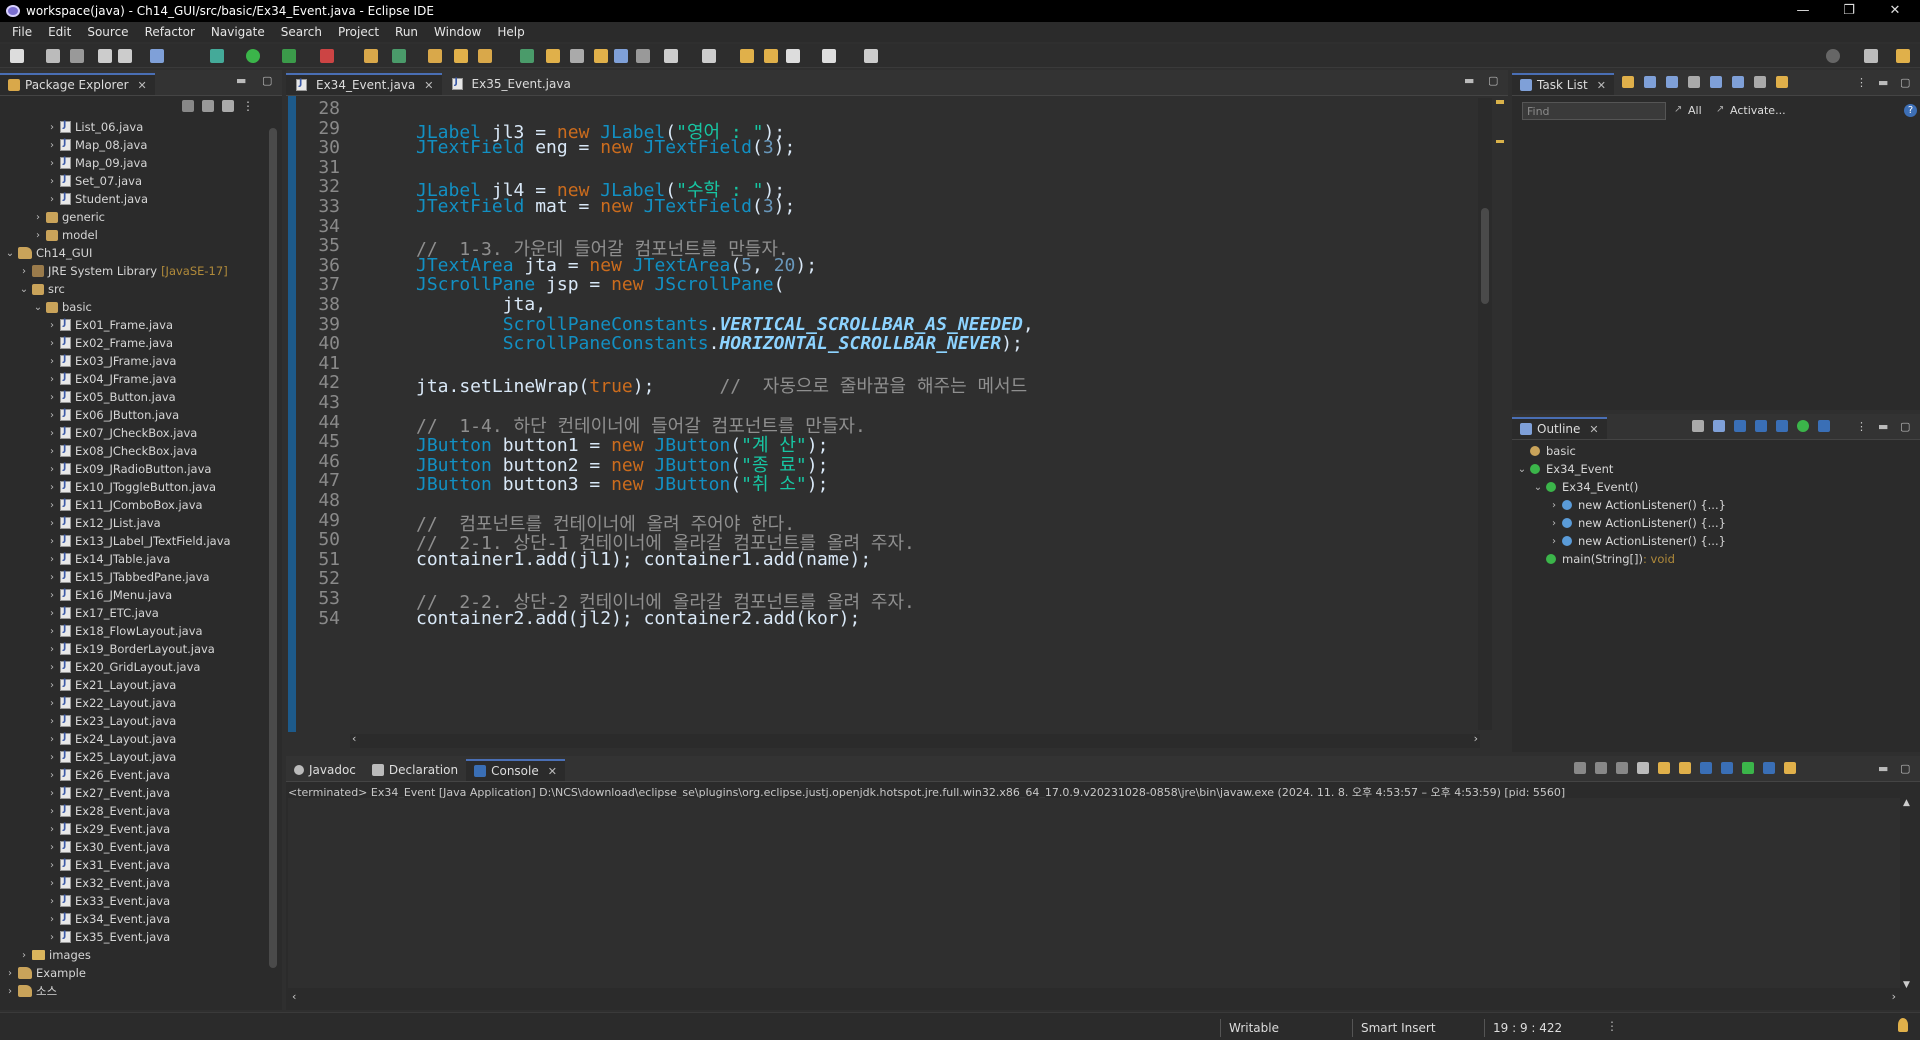  What do you see at coordinates (94, 181) in the screenshot?
I see `tree-item: › Set_07.java` at bounding box center [94, 181].